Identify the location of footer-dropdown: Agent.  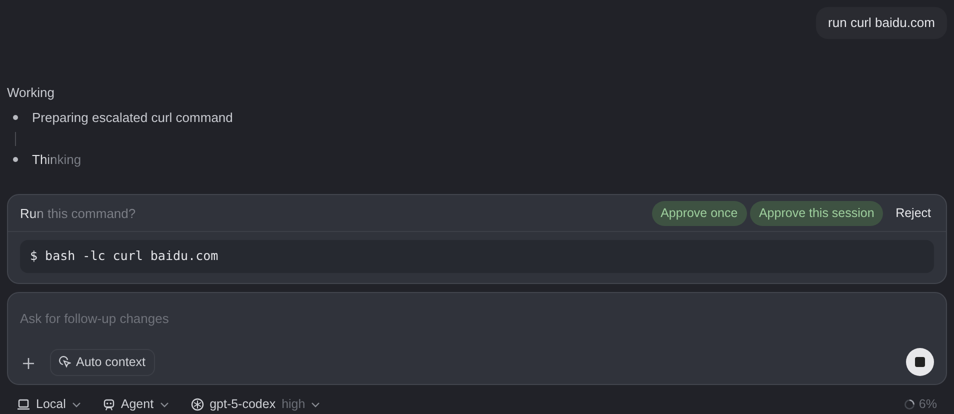
(135, 404).